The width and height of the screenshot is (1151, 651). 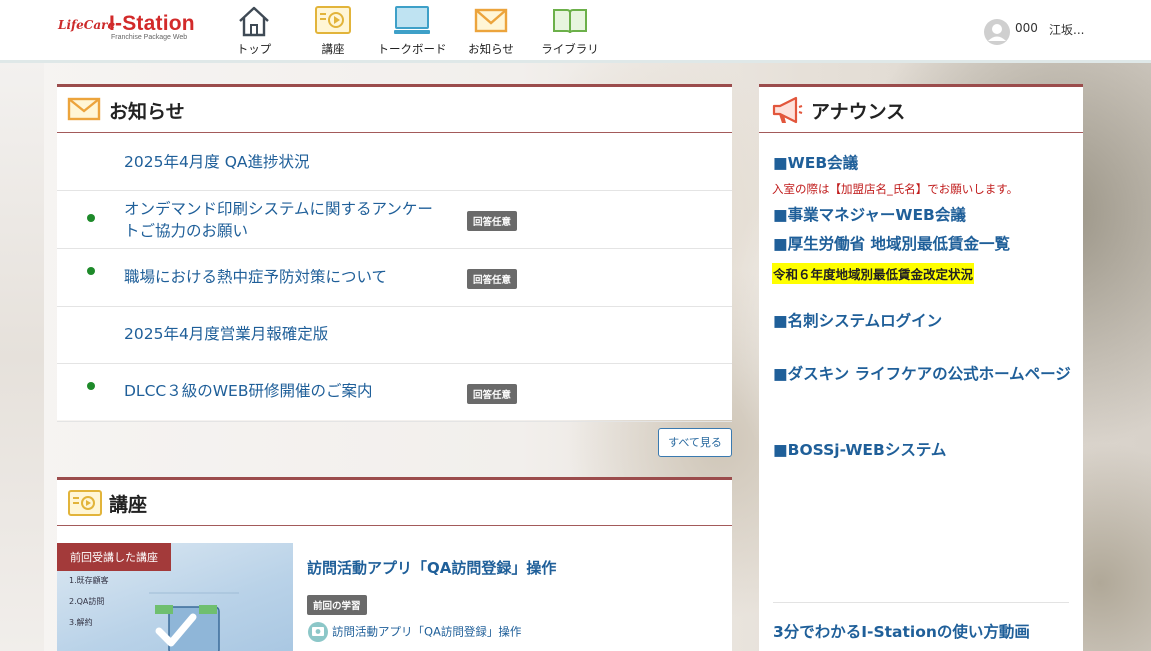 What do you see at coordinates (279, 220) in the screenshot?
I see `notice-item-text: オンデマンド印刷システムに関するアンケートご協力のお願い` at bounding box center [279, 220].